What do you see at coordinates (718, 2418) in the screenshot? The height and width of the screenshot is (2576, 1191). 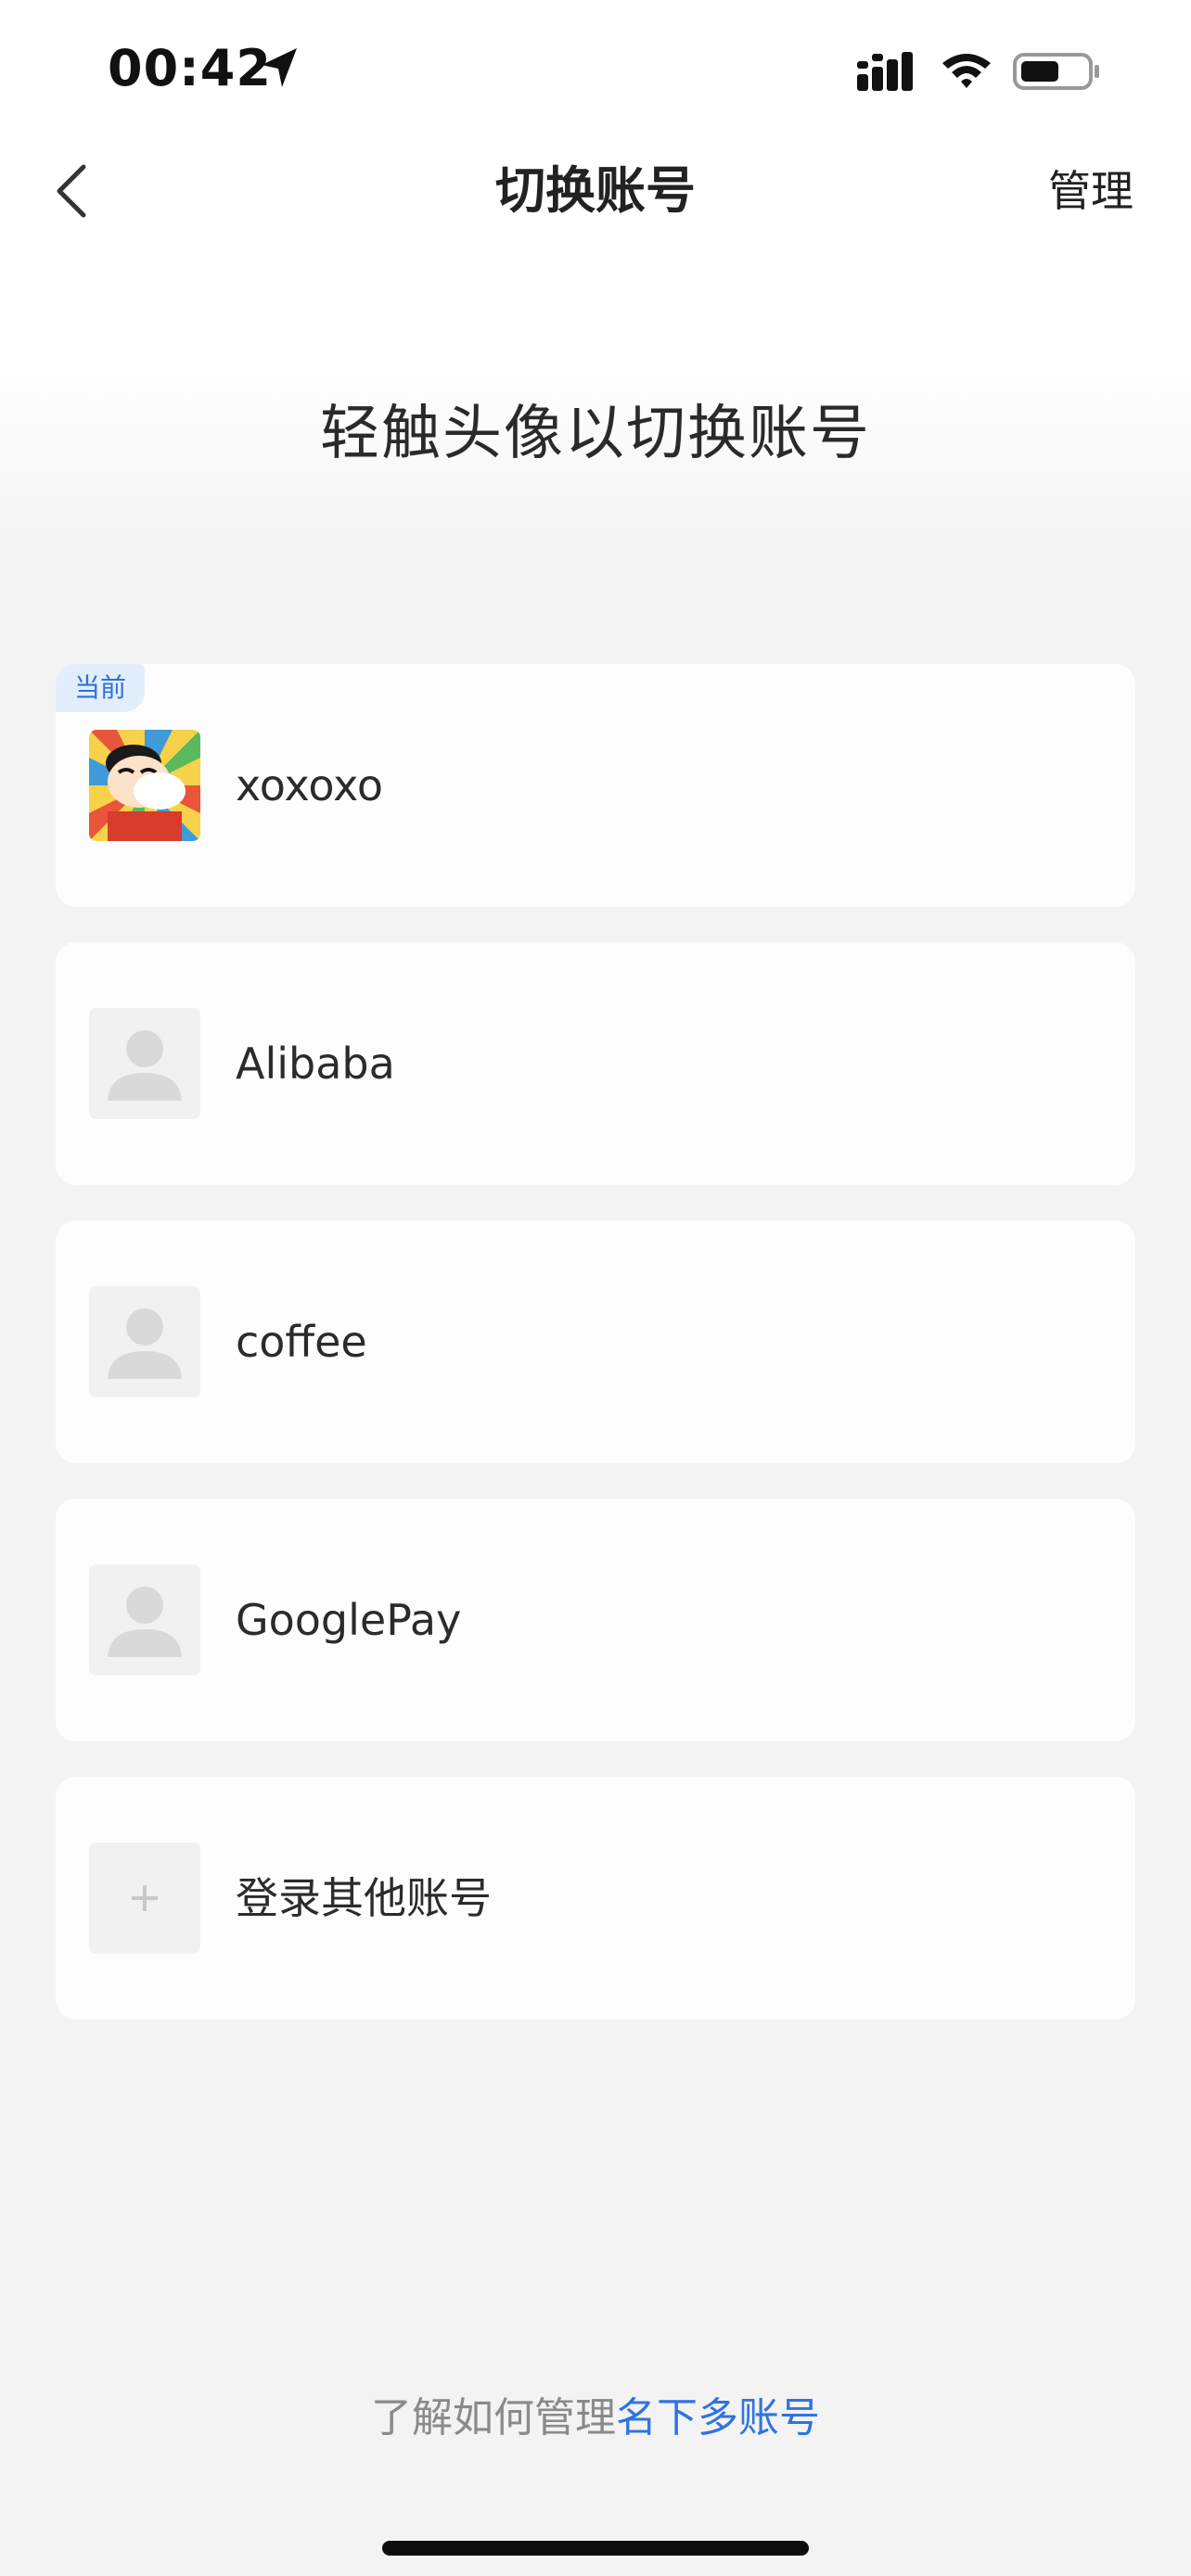 I see `multi-account-help-link: 名下多账号` at bounding box center [718, 2418].